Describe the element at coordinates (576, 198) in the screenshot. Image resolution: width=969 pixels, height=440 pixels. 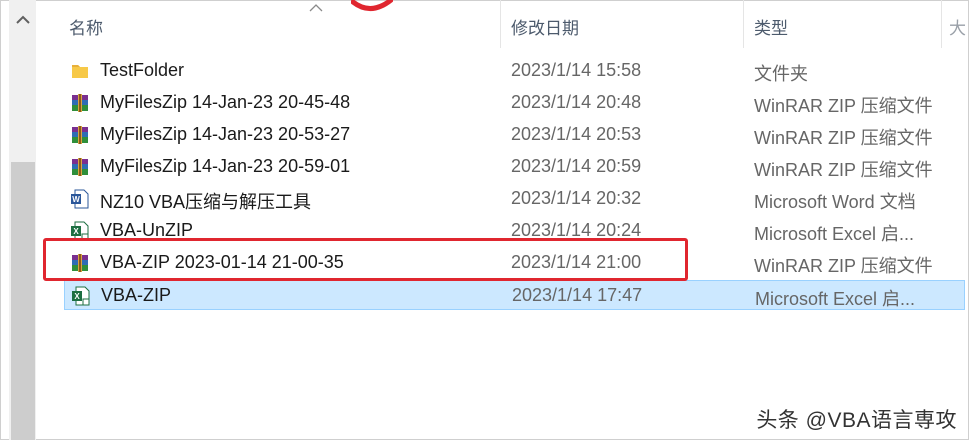
I see `file-modified-date: 2023/1/14 20:32` at that location.